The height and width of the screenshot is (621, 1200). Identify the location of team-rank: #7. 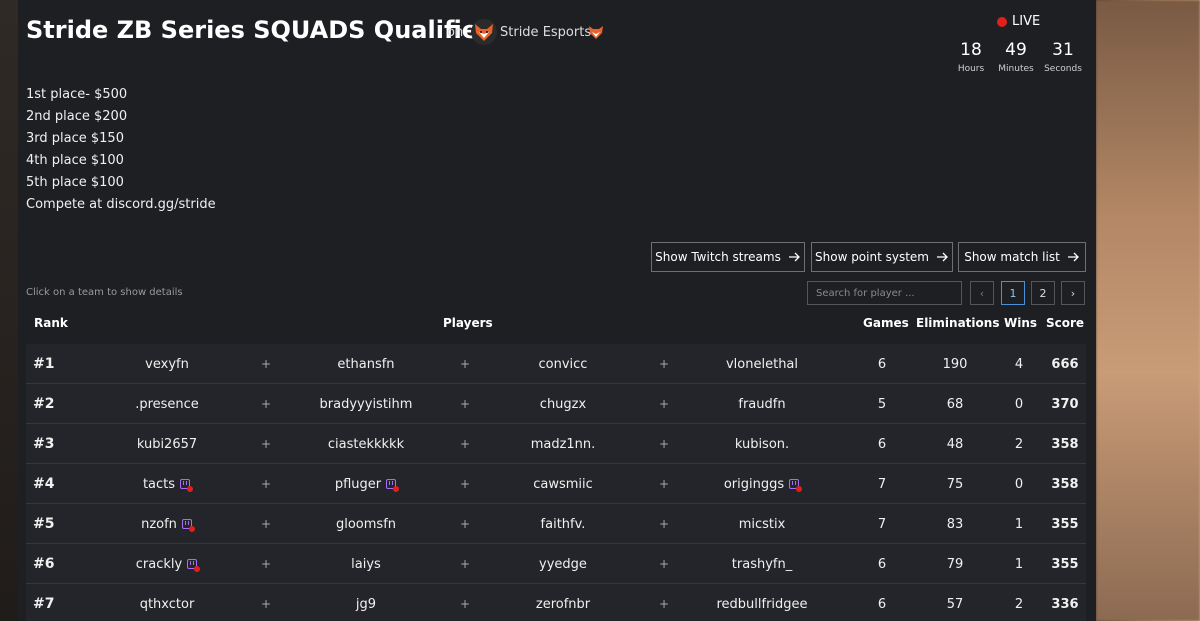
(44, 604).